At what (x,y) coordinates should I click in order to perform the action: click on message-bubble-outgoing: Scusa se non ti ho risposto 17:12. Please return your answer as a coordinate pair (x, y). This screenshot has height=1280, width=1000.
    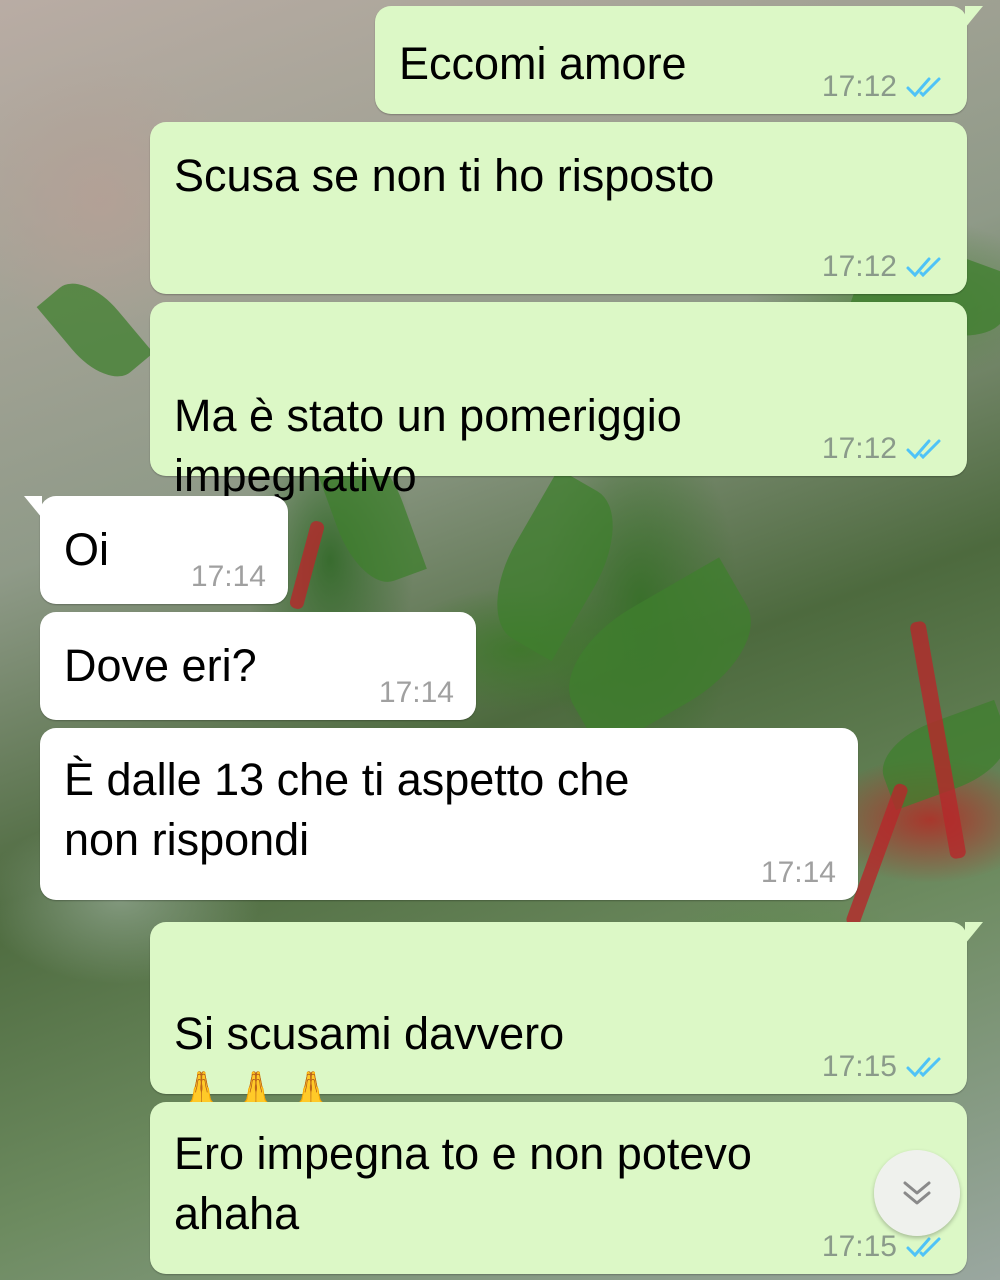
    Looking at the image, I should click on (558, 208).